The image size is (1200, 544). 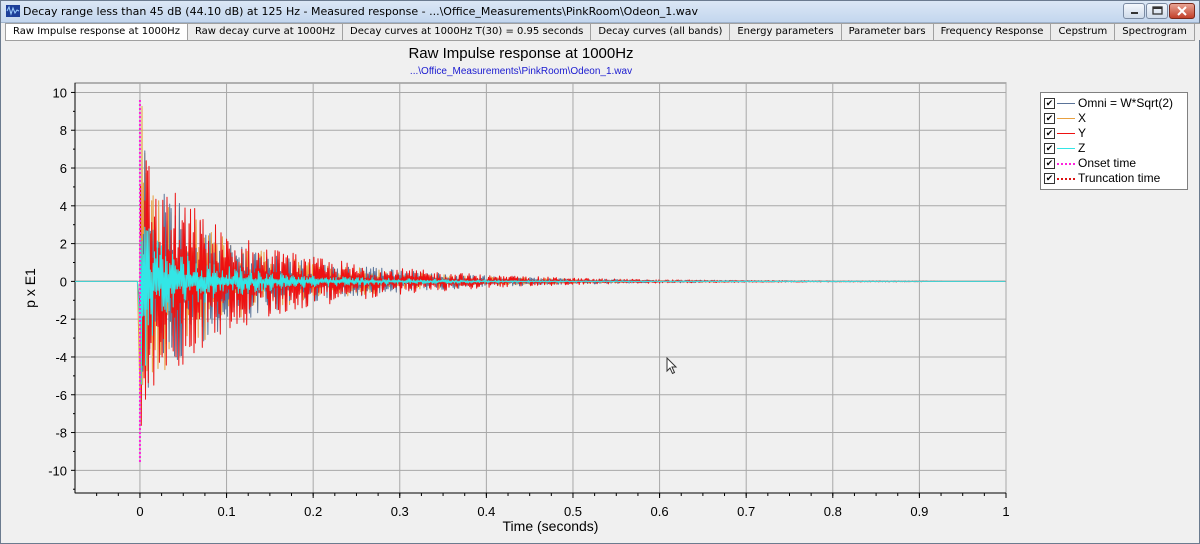 What do you see at coordinates (1083, 31) in the screenshot?
I see `tab-cepstrum: Cepstrum` at bounding box center [1083, 31].